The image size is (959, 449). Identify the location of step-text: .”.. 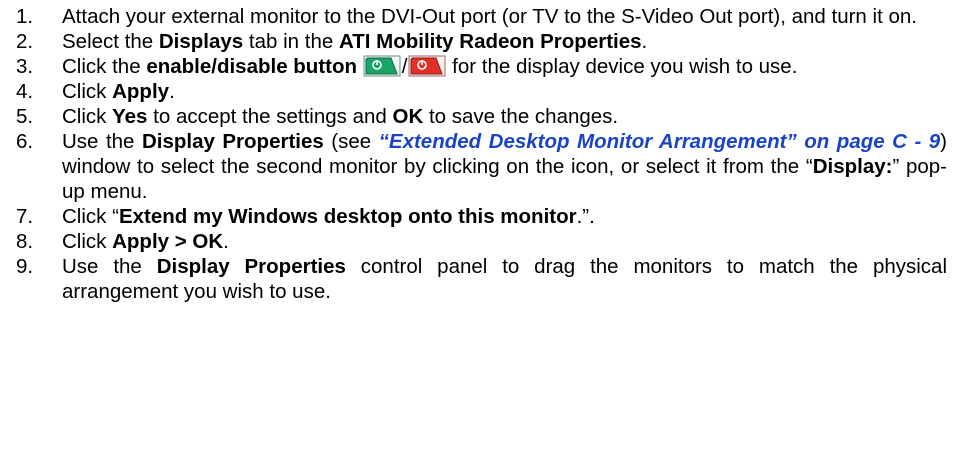
(585, 216).